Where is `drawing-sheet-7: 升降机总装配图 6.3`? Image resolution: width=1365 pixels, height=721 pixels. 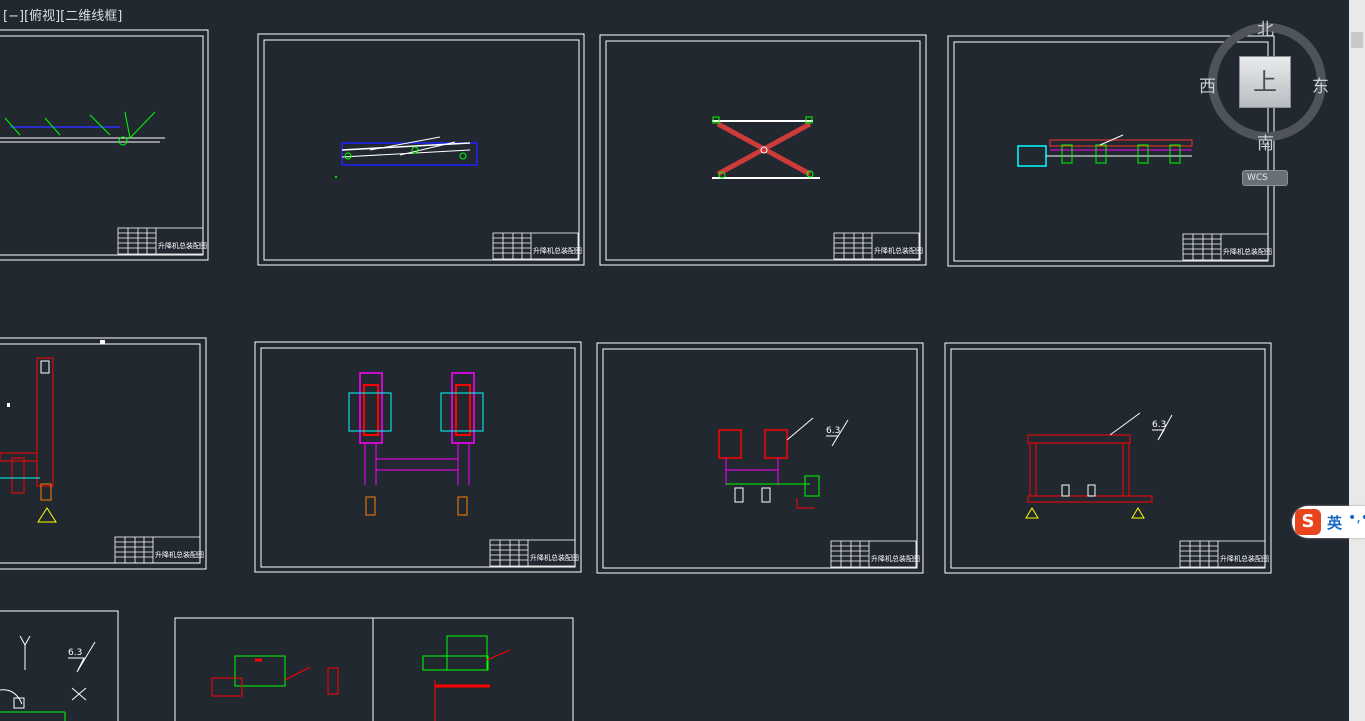
drawing-sheet-7: 升降机总装配图 6.3 is located at coordinates (760, 458).